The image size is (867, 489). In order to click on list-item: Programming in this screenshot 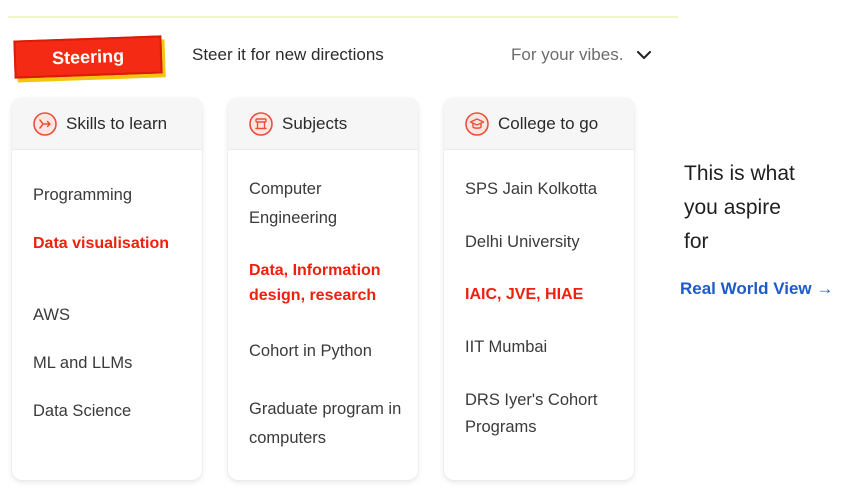, I will do `click(82, 195)`.